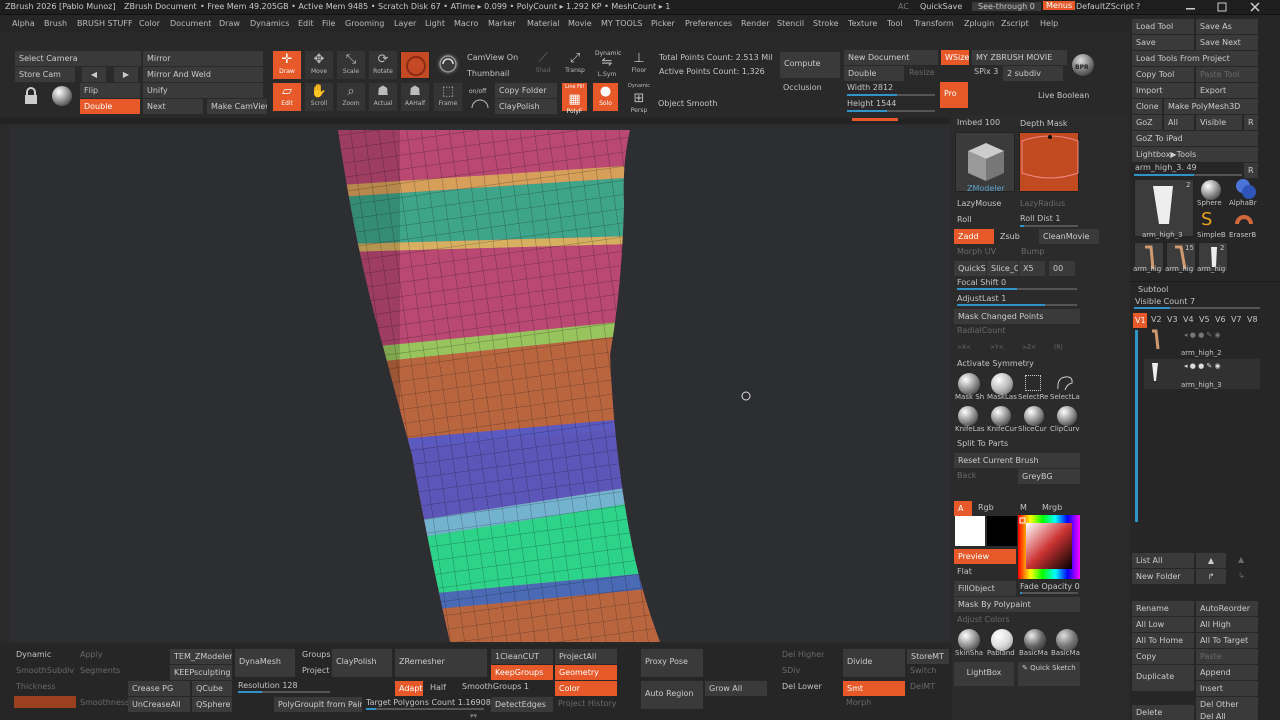  What do you see at coordinates (810, 65) in the screenshot?
I see `compute-button: Compute` at bounding box center [810, 65].